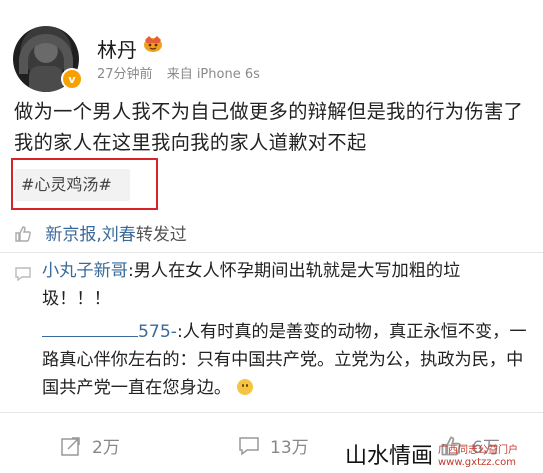 This screenshot has width=543, height=473. Describe the element at coordinates (117, 48) in the screenshot. I see `author-name: 林丹` at that location.